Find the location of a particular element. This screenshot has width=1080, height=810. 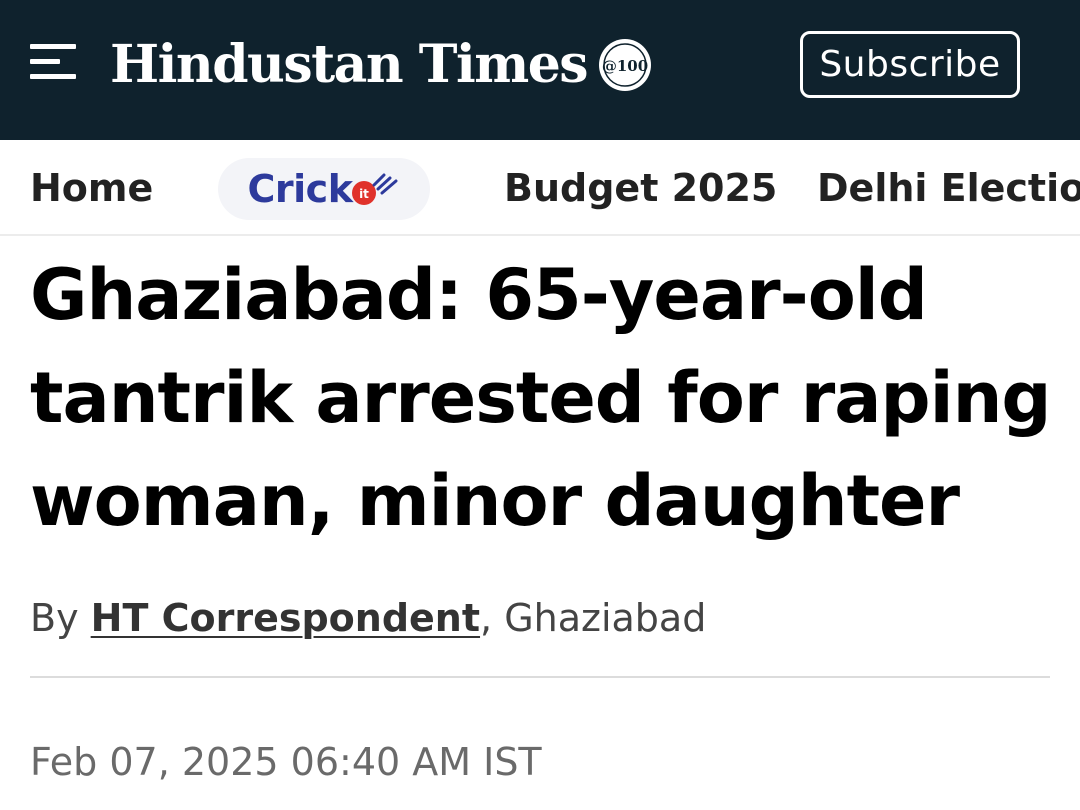

nav-item-cricket: Crick it is located at coordinates (324, 189).